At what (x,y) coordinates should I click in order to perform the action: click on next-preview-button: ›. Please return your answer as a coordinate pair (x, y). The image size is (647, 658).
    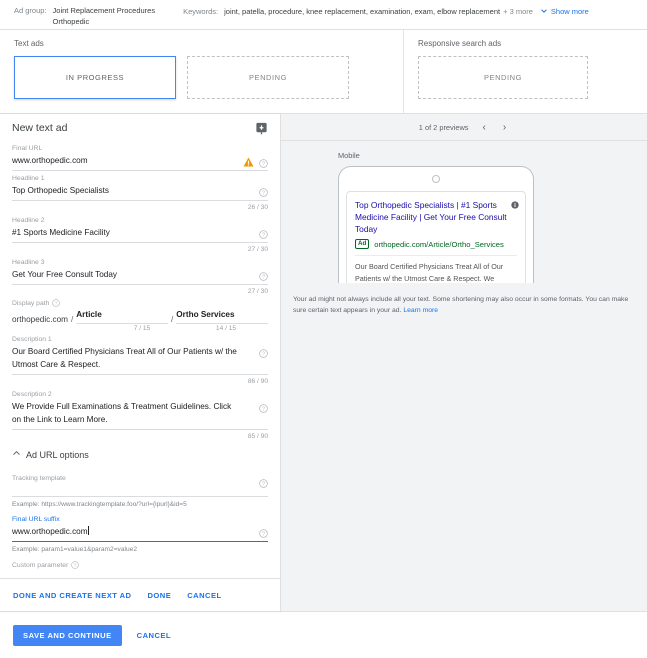
    Looking at the image, I should click on (504, 127).